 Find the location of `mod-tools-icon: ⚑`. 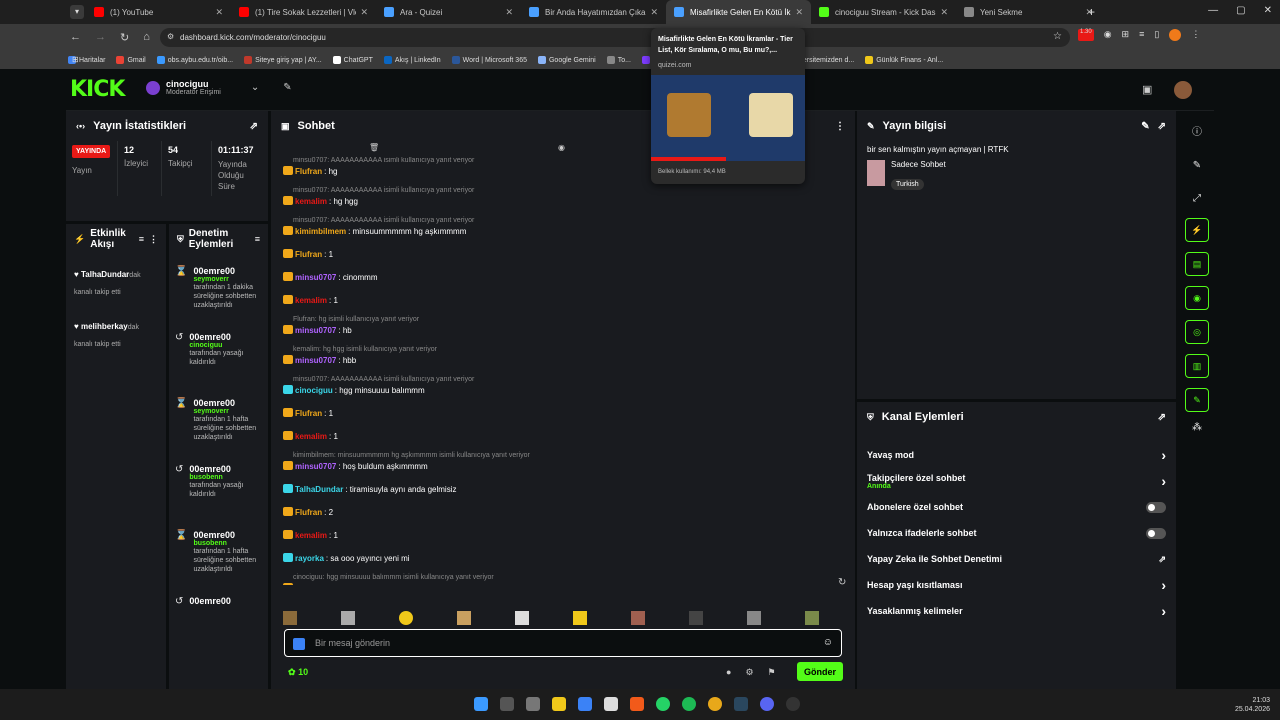

mod-tools-icon: ⚑ is located at coordinates (772, 672).